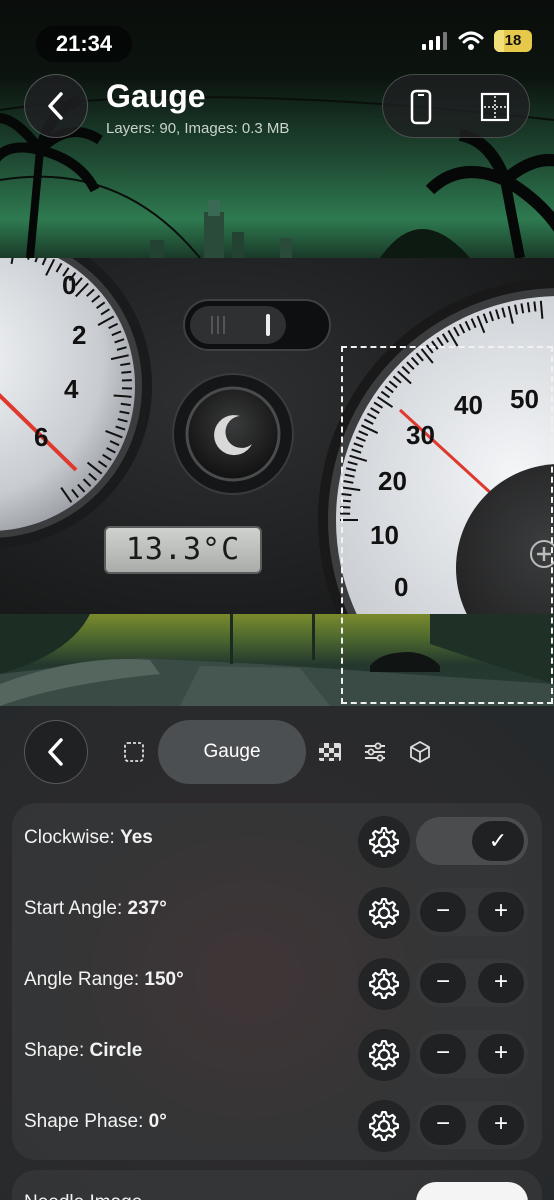 The height and width of the screenshot is (1200, 554). I want to click on property-name: Clockwise:, so click(72, 837).